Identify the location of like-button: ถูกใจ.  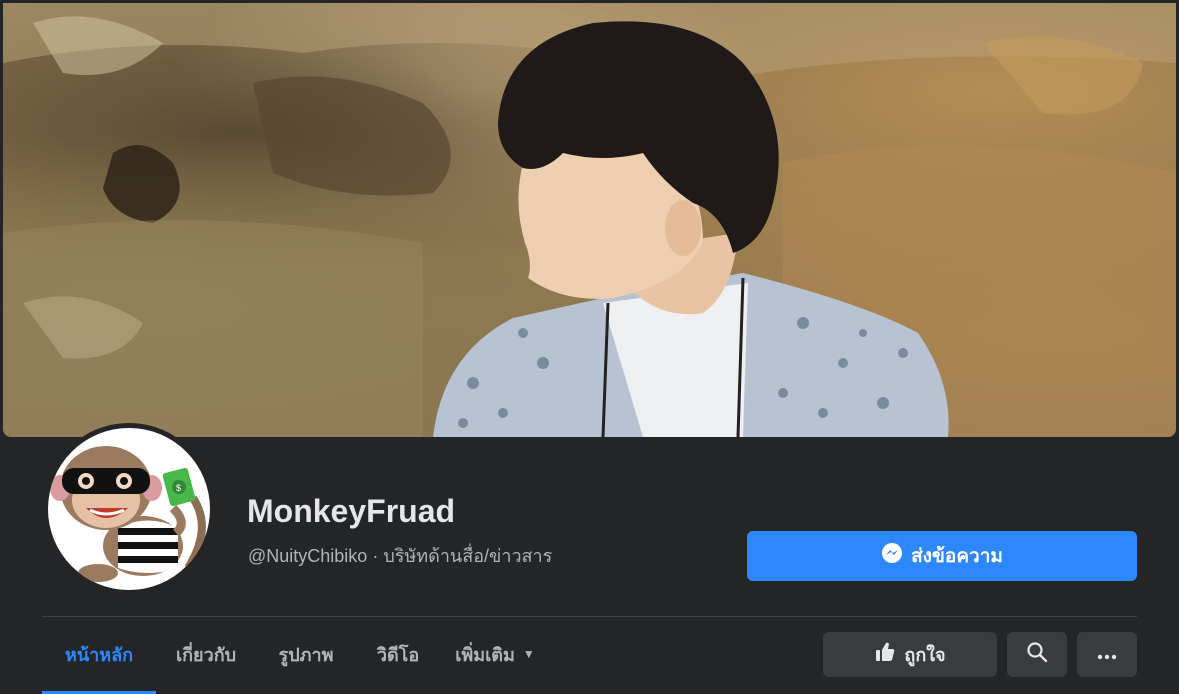
(910, 654).